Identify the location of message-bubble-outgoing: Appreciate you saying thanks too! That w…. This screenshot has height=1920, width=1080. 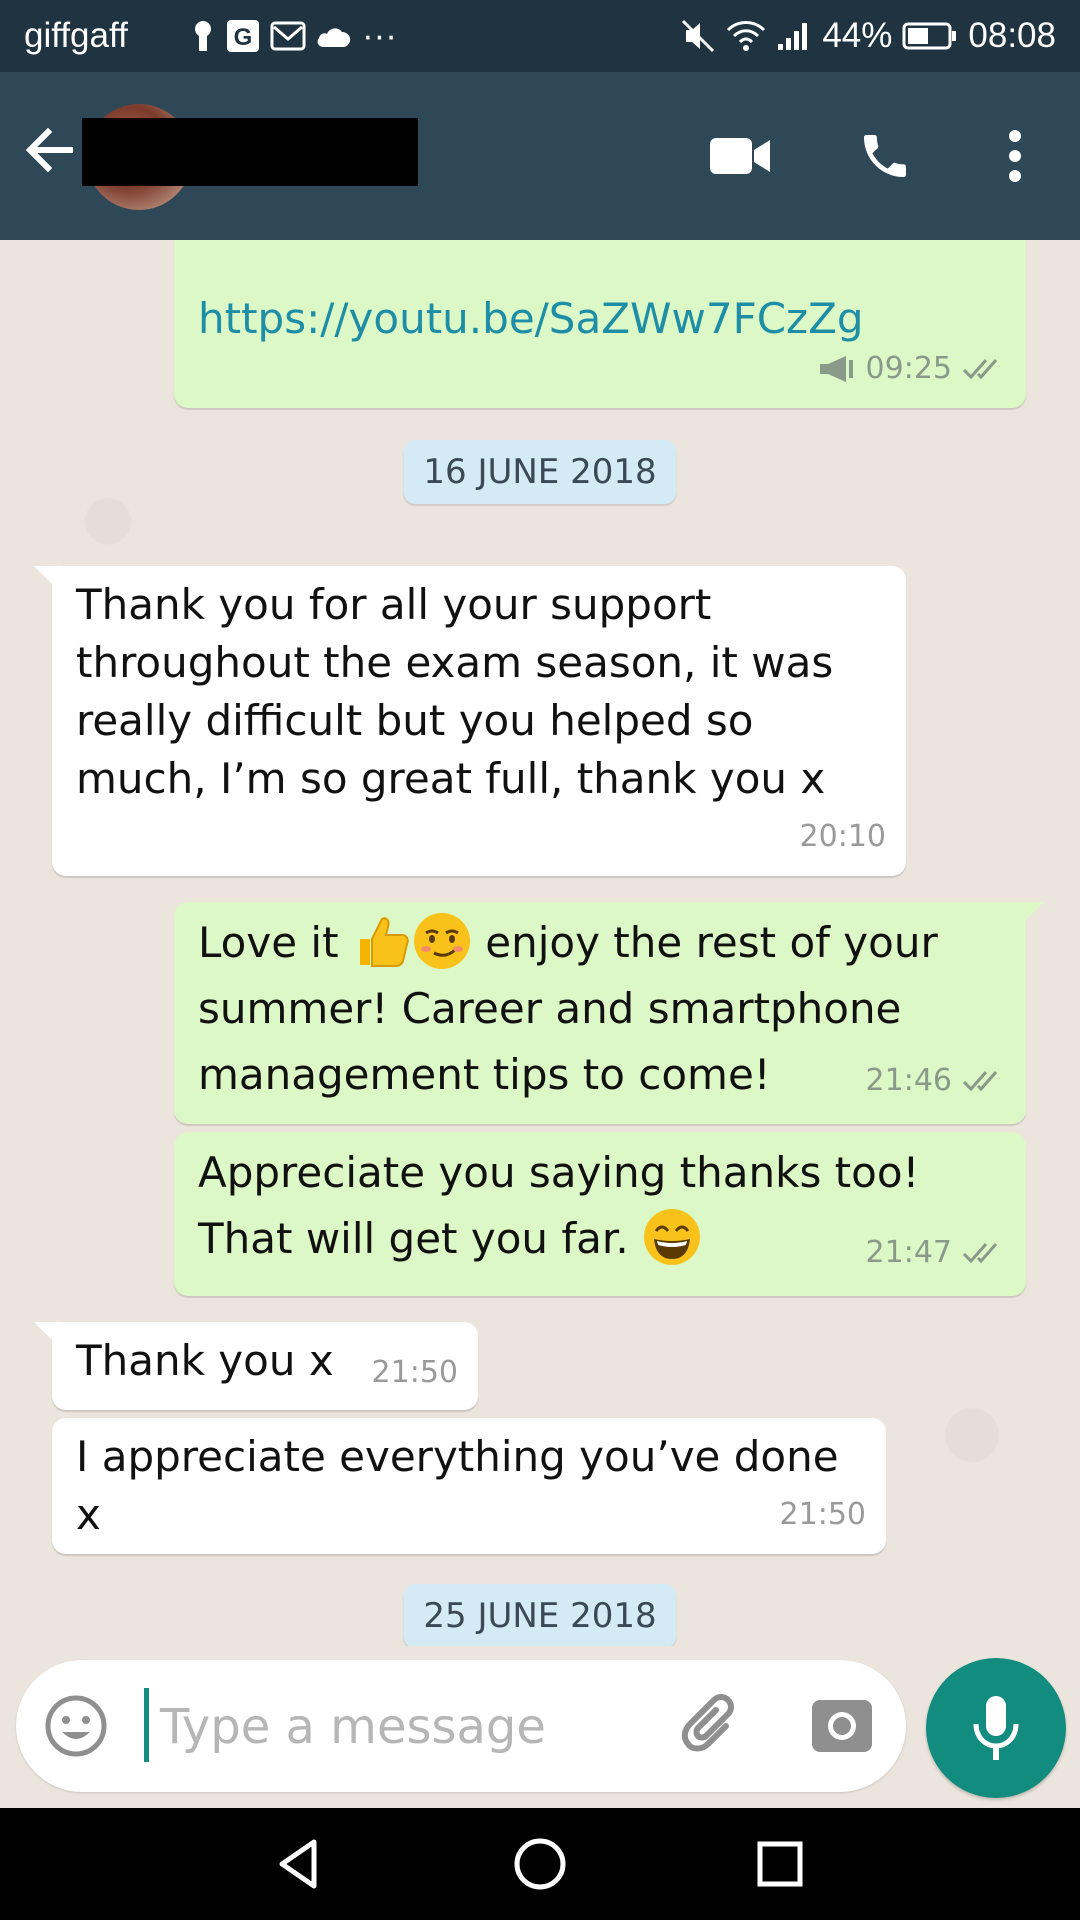
(600, 1214).